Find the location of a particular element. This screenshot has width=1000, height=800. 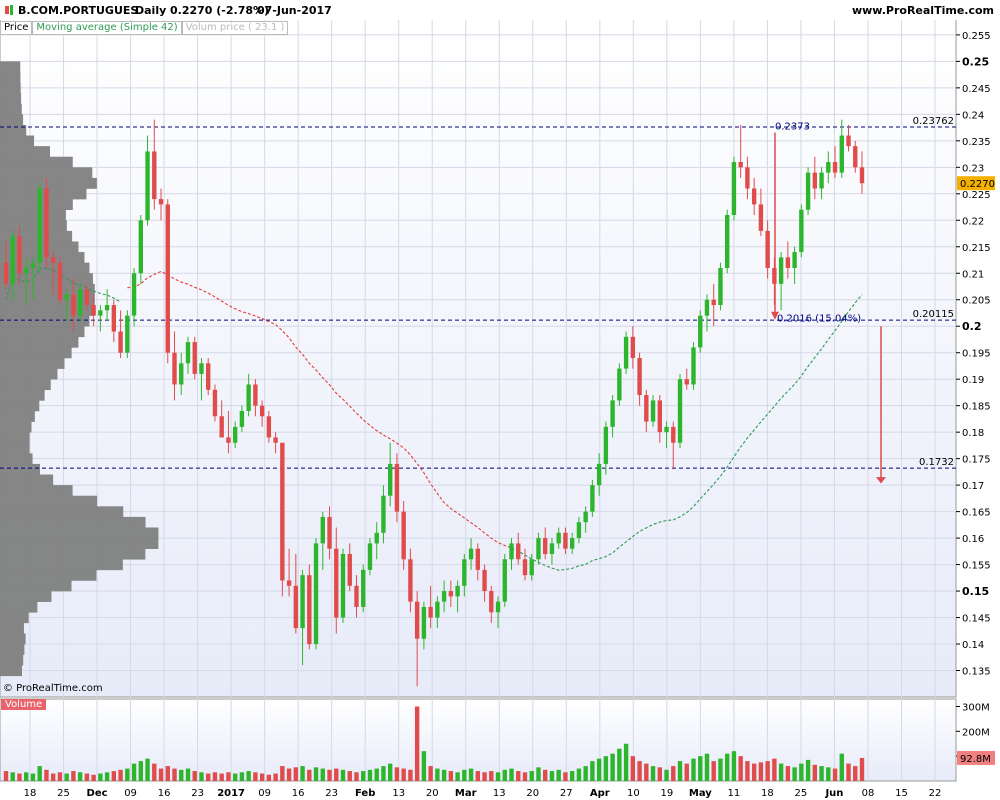

x-tick-label: 22 is located at coordinates (935, 793).